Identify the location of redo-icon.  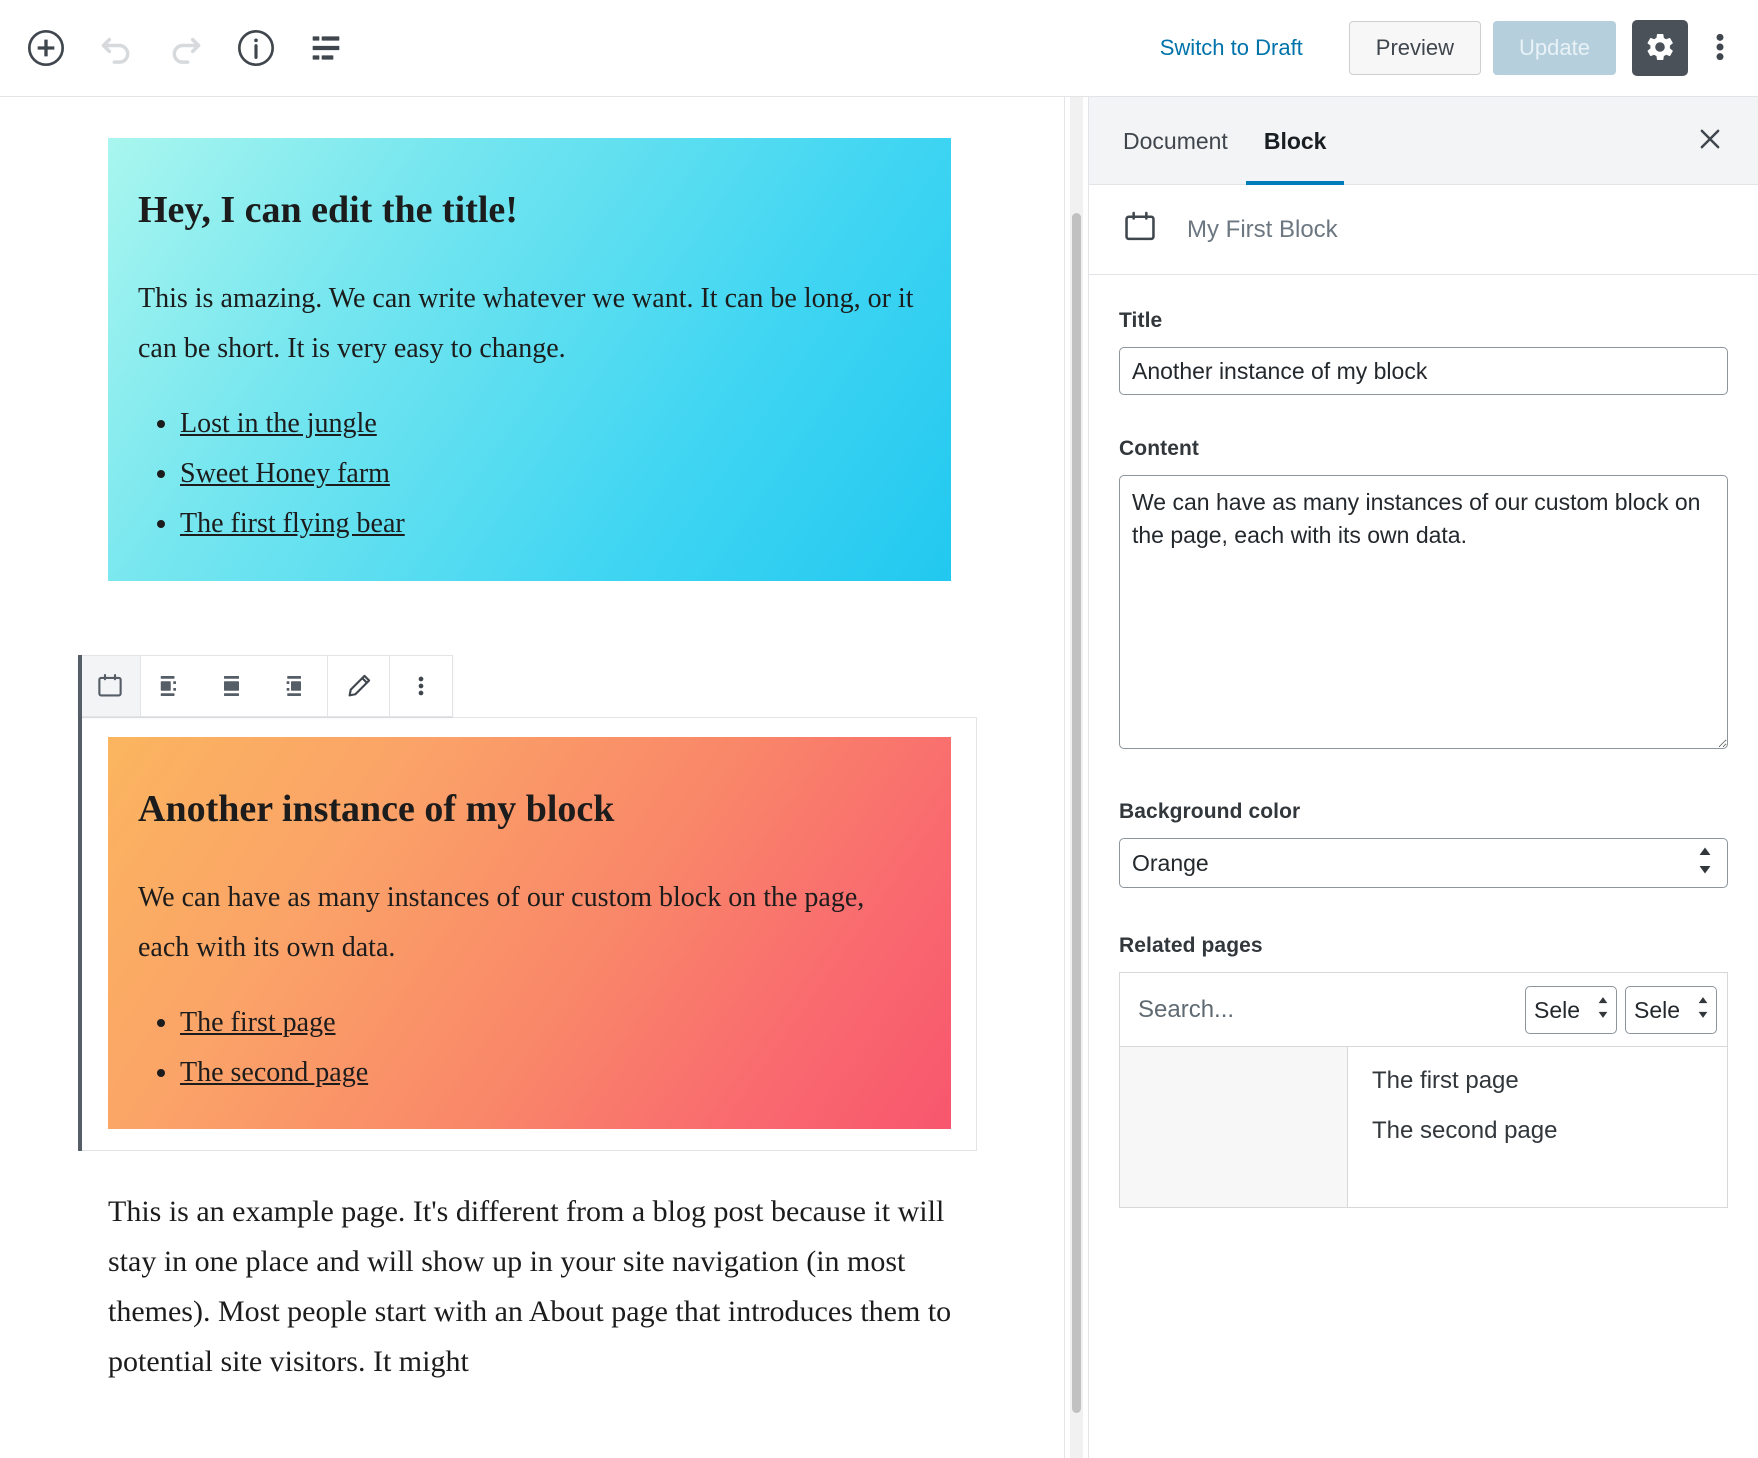
(186, 48).